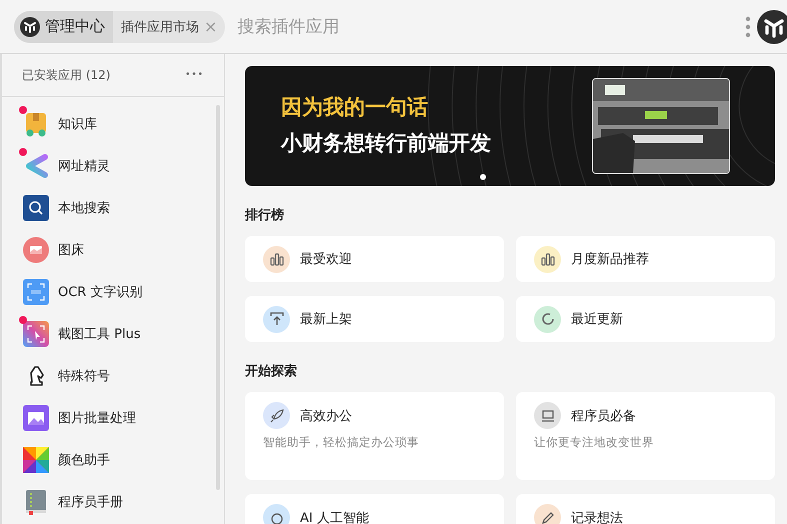 The image size is (787, 524). What do you see at coordinates (36, 208) in the screenshot?
I see `search-icon` at bounding box center [36, 208].